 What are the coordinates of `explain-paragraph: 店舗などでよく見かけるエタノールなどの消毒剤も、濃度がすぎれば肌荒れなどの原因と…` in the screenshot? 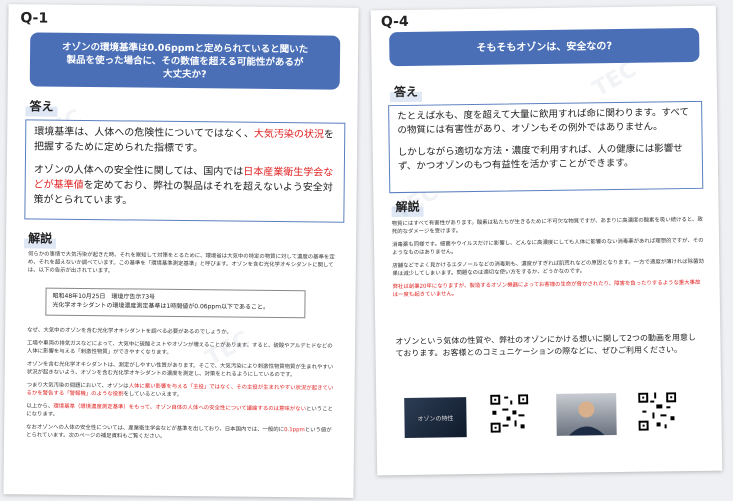 It's located at (548, 268).